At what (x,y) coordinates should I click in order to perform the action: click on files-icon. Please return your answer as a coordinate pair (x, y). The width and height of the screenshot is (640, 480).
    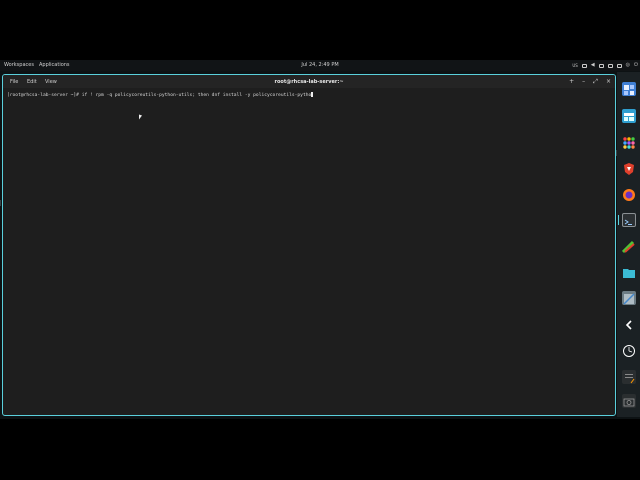
    Looking at the image, I should click on (629, 116).